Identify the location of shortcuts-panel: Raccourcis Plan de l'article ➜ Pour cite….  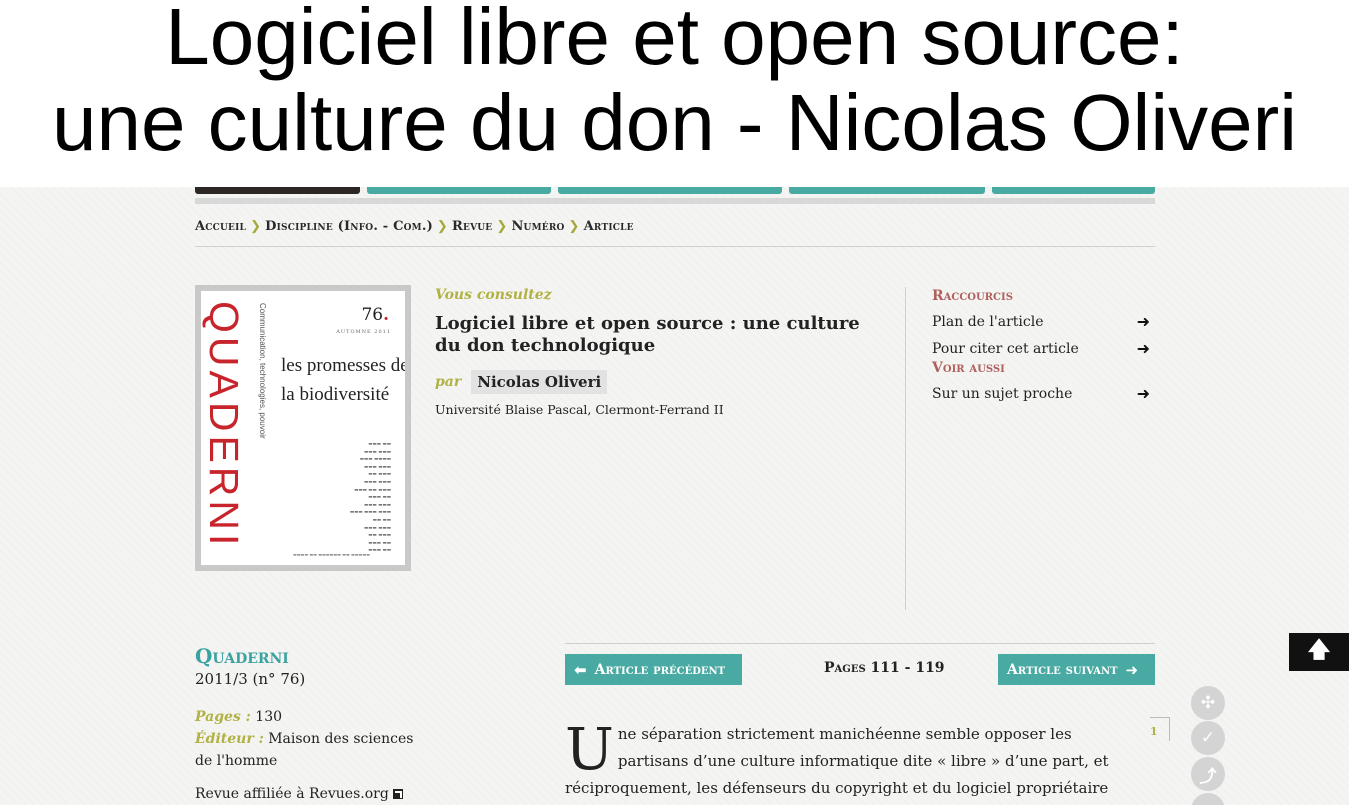
(1041, 347).